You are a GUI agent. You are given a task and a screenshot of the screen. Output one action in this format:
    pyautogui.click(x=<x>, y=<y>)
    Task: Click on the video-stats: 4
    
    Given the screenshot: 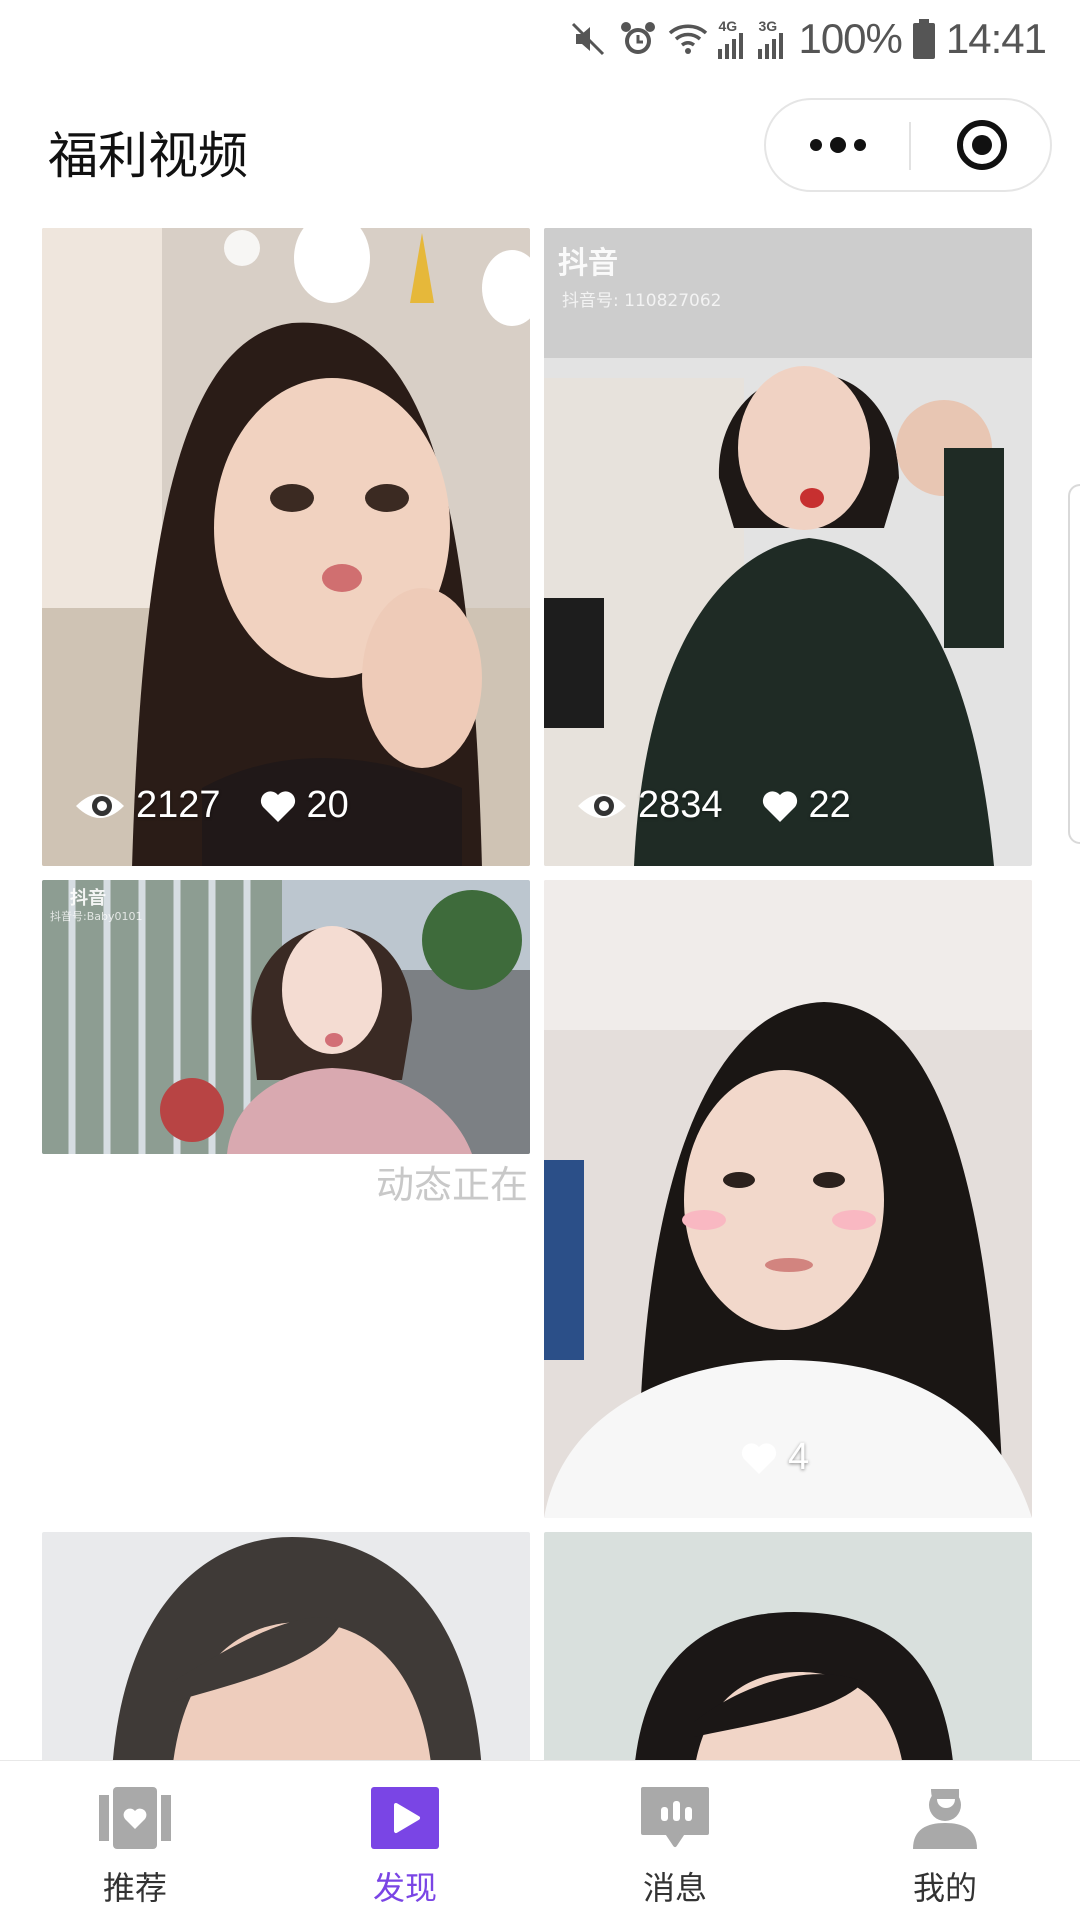 What is the action you would take?
    pyautogui.click(x=774, y=1457)
    